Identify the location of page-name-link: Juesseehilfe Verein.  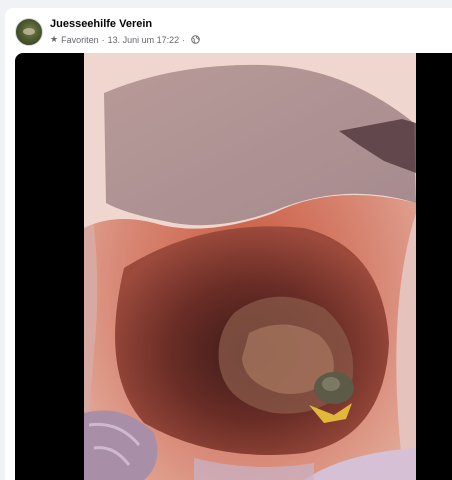
(101, 24).